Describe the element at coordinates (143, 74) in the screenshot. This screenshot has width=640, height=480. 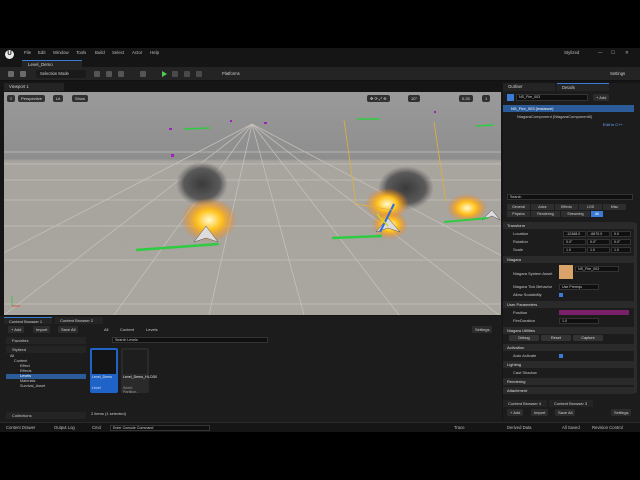
I see `mode-icon` at that location.